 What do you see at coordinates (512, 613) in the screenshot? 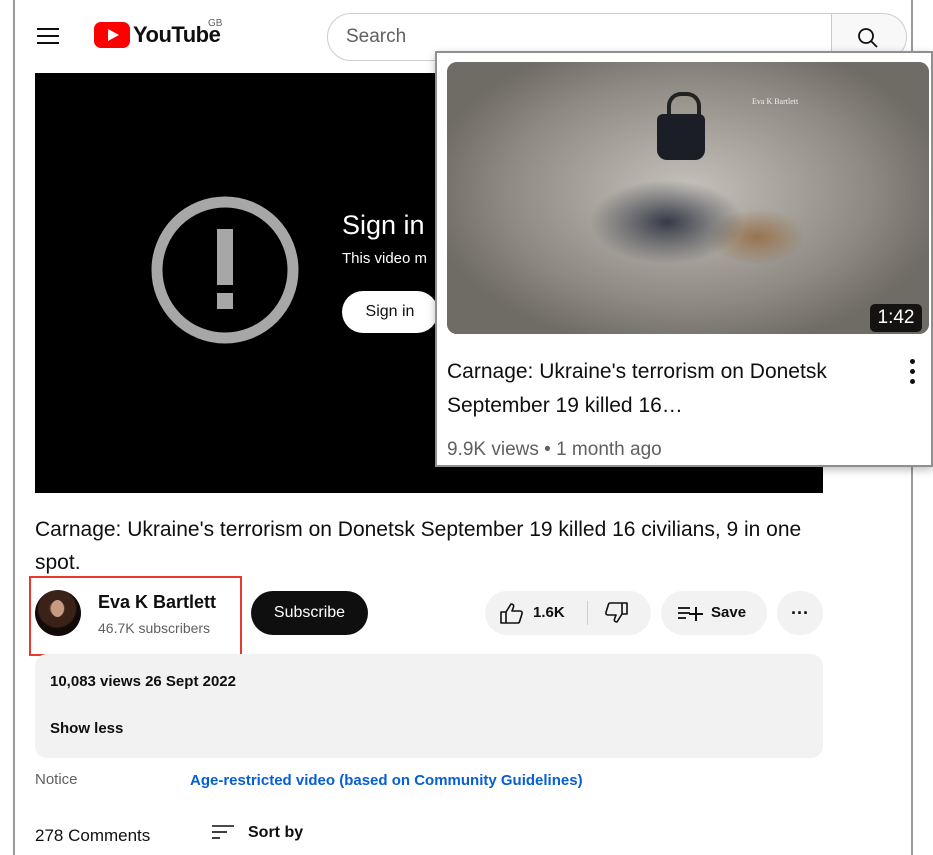
I see `thumbs-up-icon` at bounding box center [512, 613].